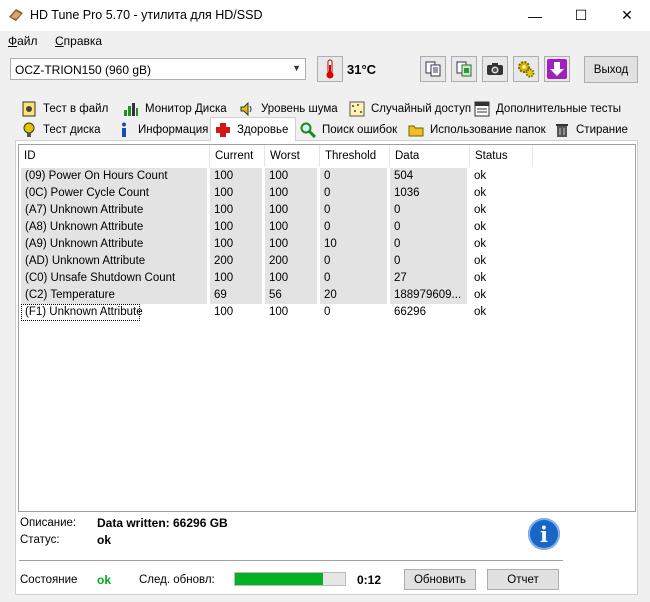  I want to click on extra-tests-icon, so click(482, 109).